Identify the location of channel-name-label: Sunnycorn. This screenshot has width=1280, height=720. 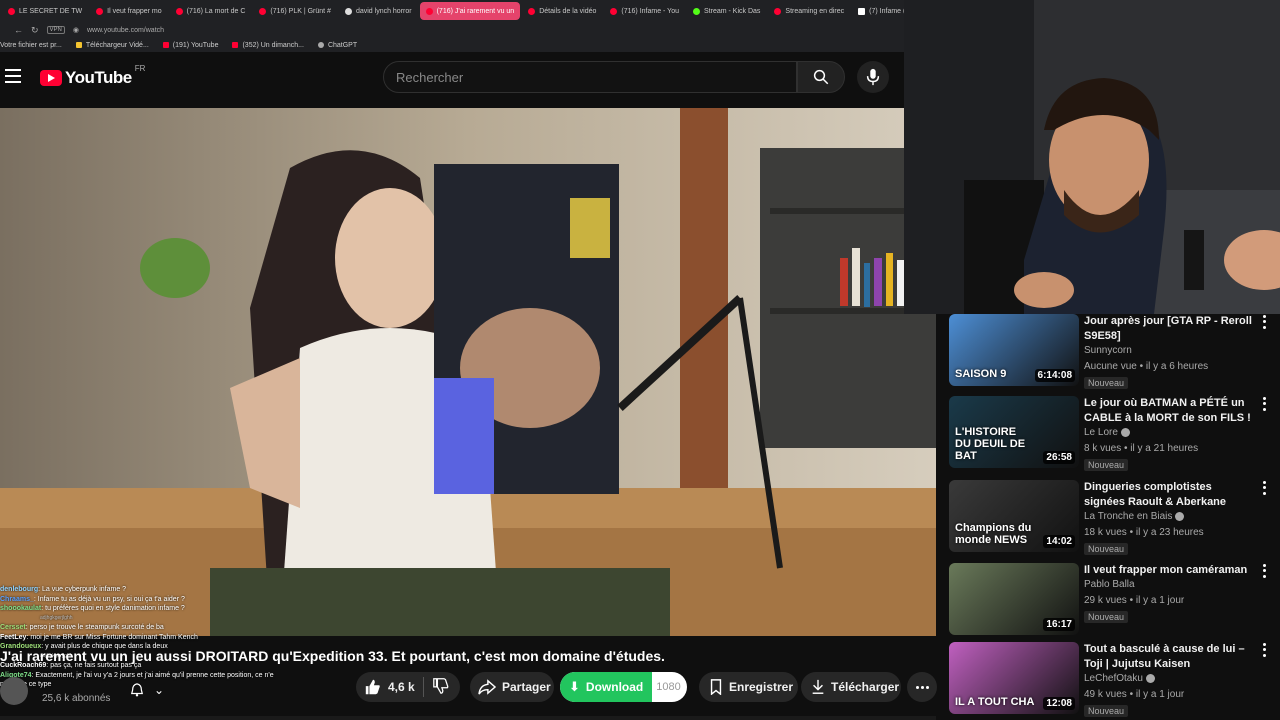
(1108, 350).